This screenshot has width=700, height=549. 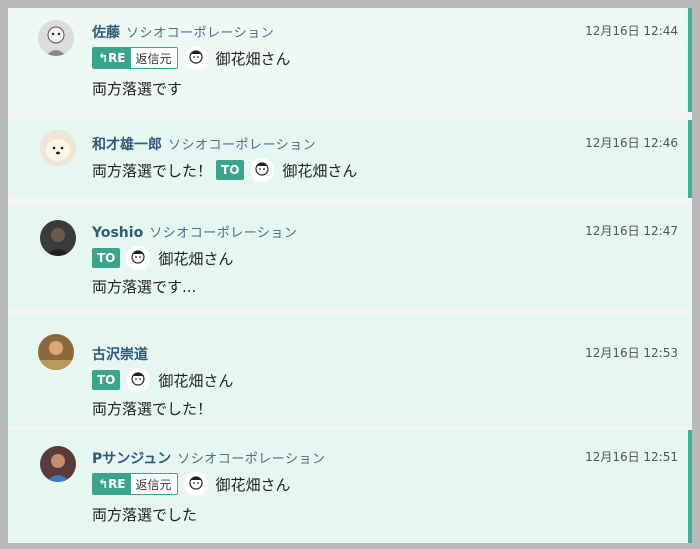 I want to click on timestamp: 12月16日 12:47, so click(x=631, y=231).